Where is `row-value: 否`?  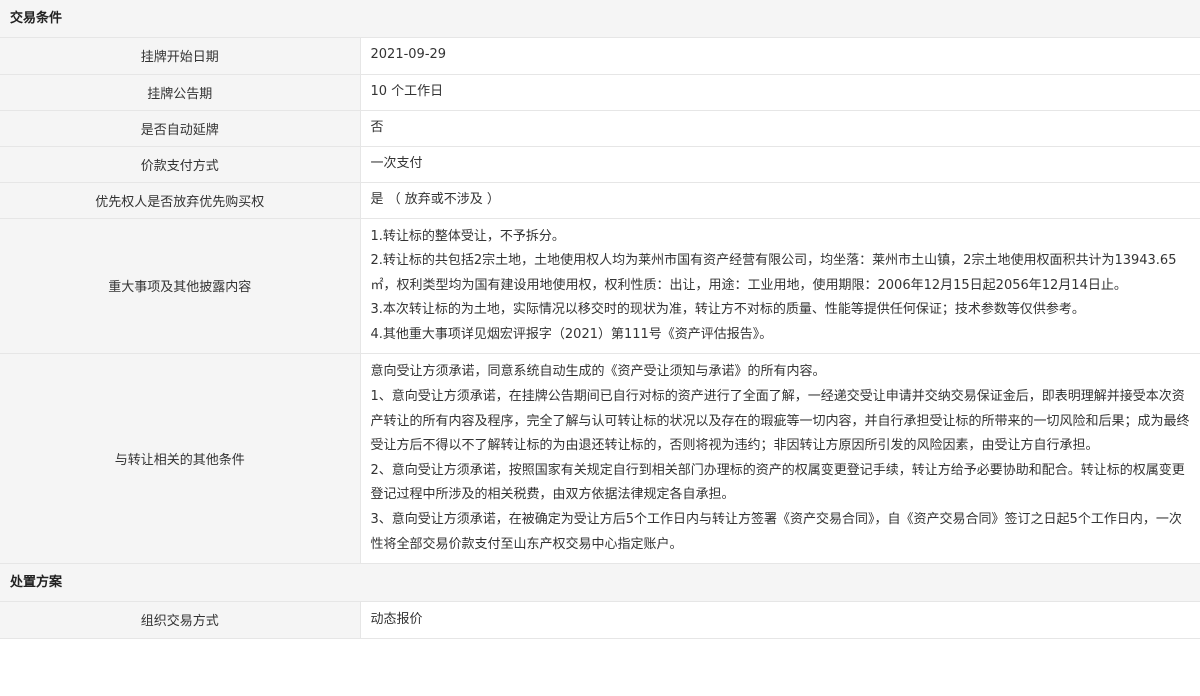 row-value: 否 is located at coordinates (780, 128).